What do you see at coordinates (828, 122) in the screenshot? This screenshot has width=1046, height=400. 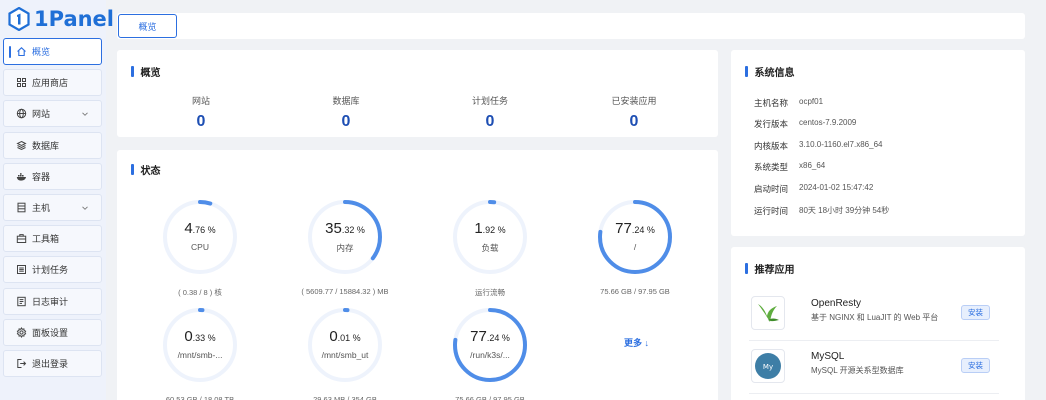 I see `info-value: centos-7.9.2009` at bounding box center [828, 122].